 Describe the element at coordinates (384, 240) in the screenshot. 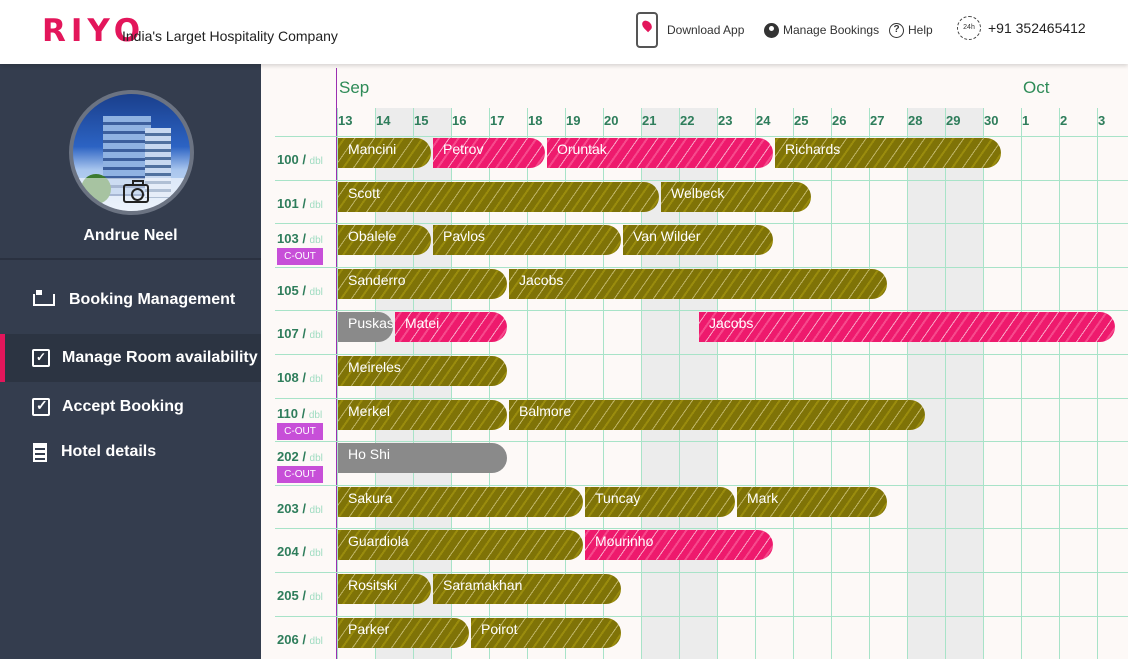

I see `booking-bar: Obalele` at that location.